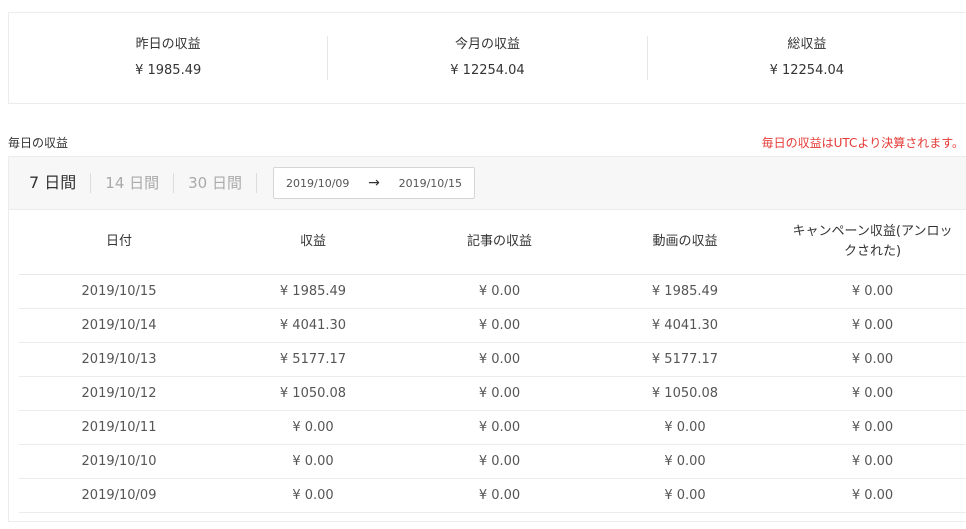  Describe the element at coordinates (168, 58) in the screenshot. I see `yesterday-earnings-stat: 昨日の収益 ¥ 1985.49` at that location.